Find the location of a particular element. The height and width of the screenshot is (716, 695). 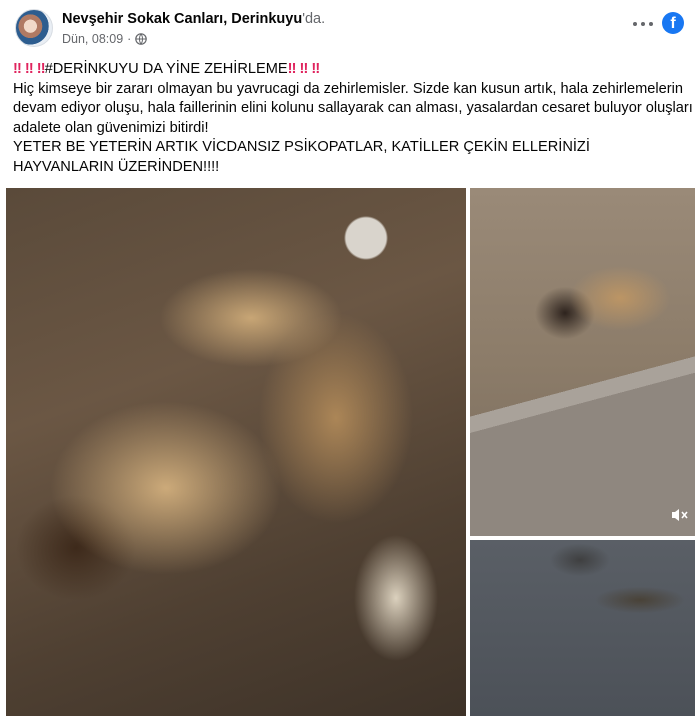

post-meta: Dün, 08:09 · is located at coordinates (105, 39).